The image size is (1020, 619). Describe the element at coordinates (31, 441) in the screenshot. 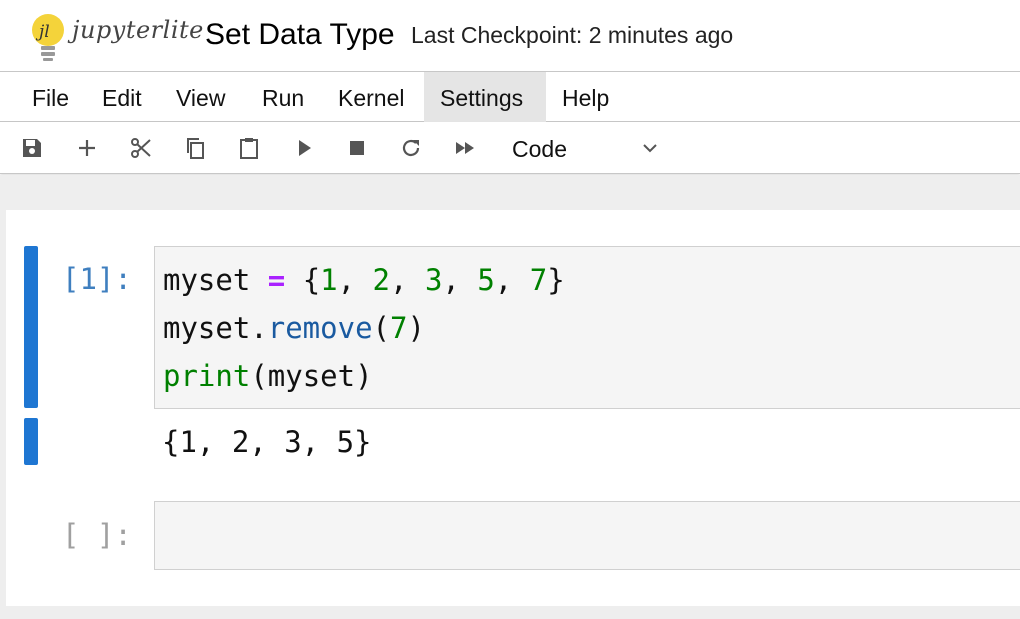

I see `output-collapser` at that location.